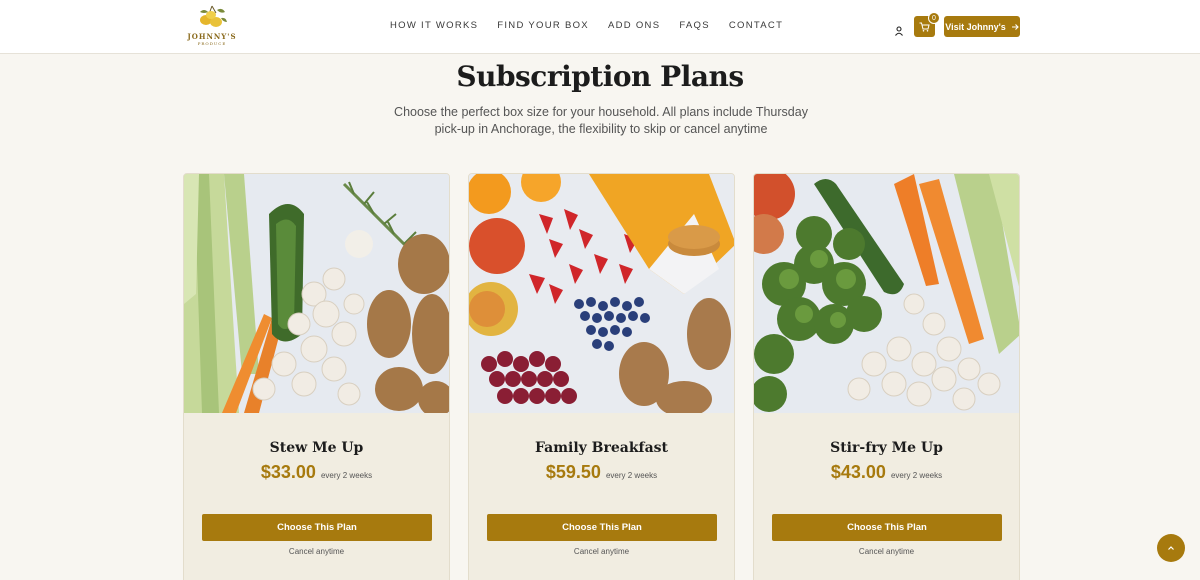  I want to click on logo-text: JOHNNY'S, so click(212, 36).